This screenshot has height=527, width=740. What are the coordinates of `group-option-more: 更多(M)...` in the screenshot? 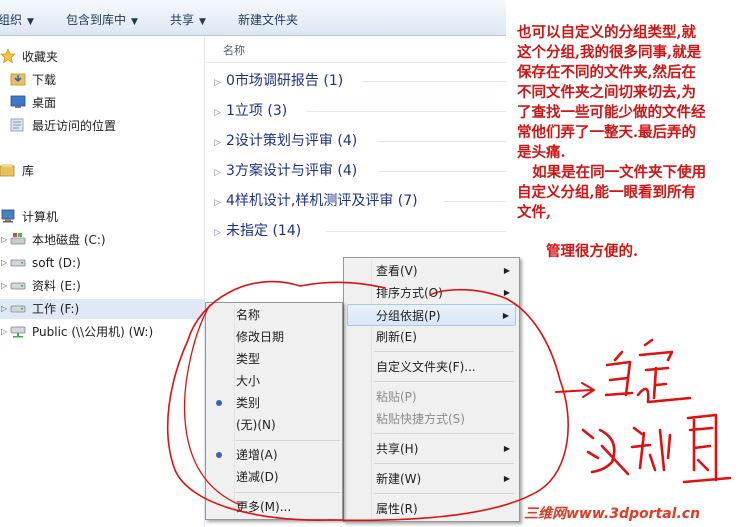 It's located at (274, 507).